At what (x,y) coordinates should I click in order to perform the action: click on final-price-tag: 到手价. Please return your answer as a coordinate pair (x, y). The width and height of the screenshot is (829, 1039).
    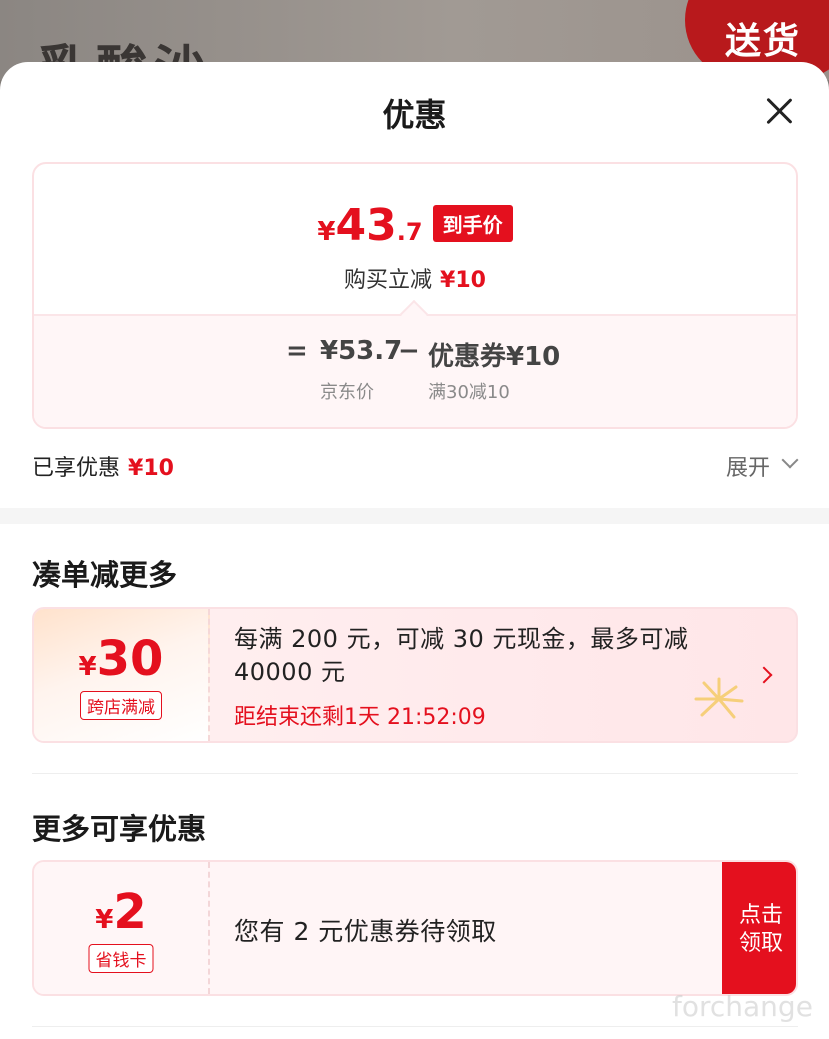
    Looking at the image, I should click on (472, 223).